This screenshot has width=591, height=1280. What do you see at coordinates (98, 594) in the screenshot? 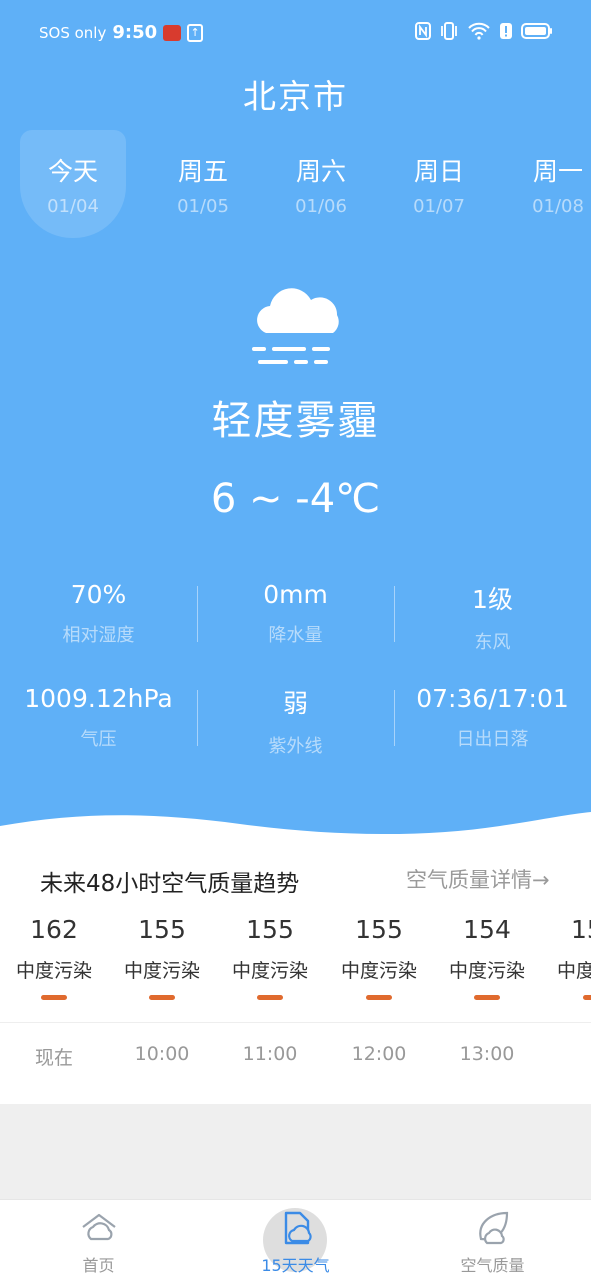
I see `stat-value: 70%` at bounding box center [98, 594].